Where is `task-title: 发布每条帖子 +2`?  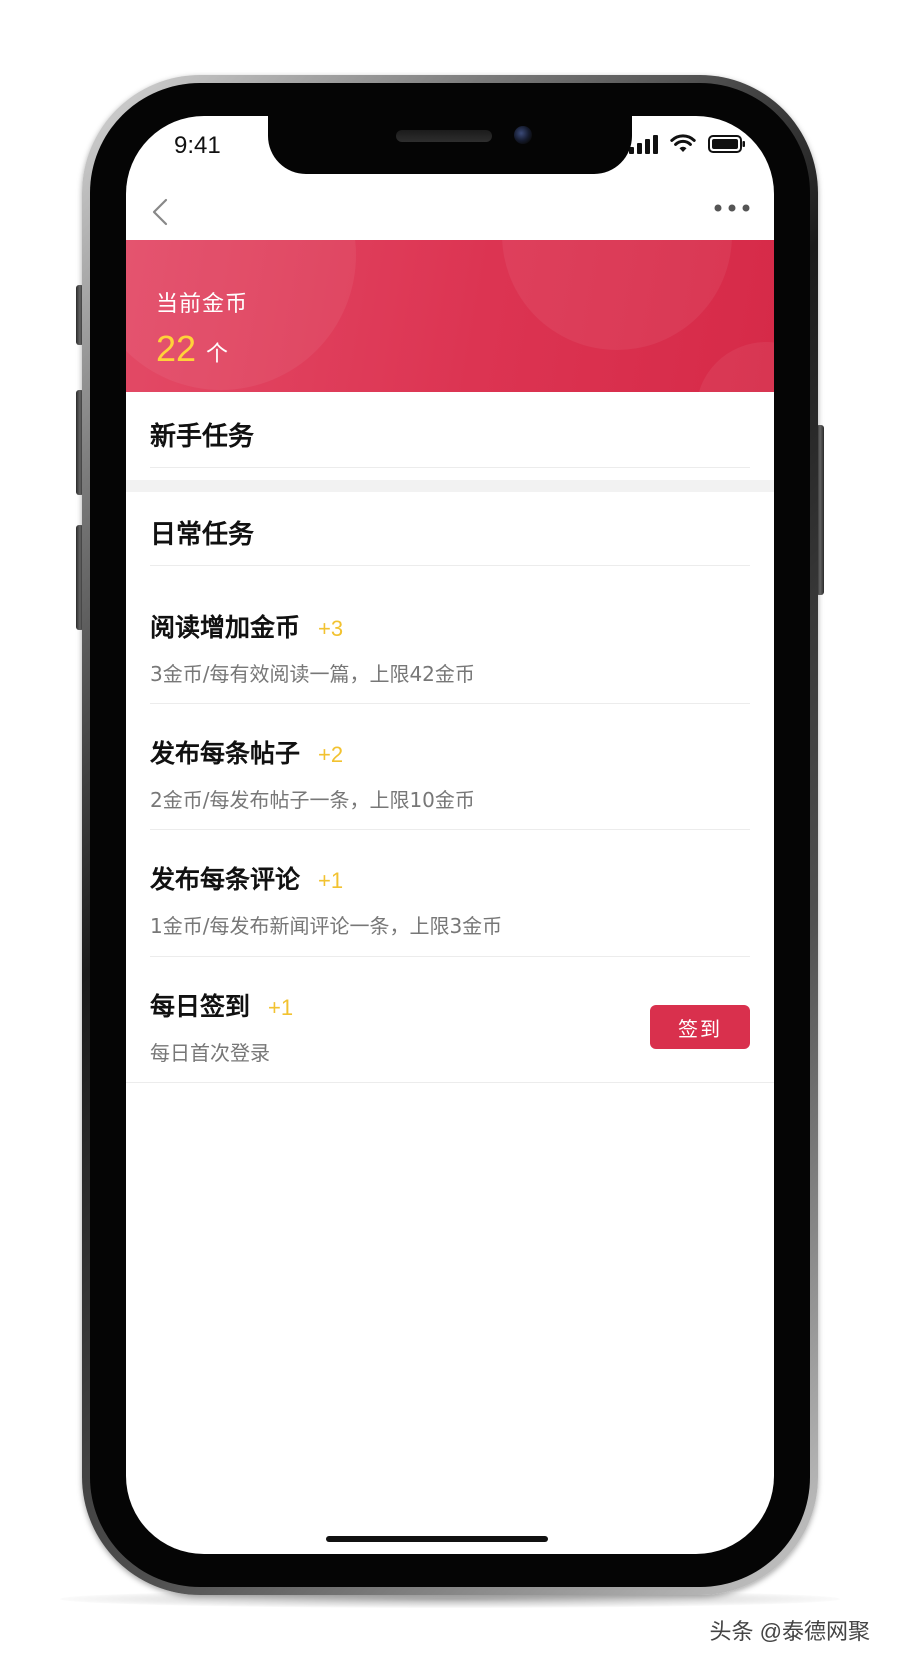
task-title: 发布每条帖子 +2 is located at coordinates (246, 752).